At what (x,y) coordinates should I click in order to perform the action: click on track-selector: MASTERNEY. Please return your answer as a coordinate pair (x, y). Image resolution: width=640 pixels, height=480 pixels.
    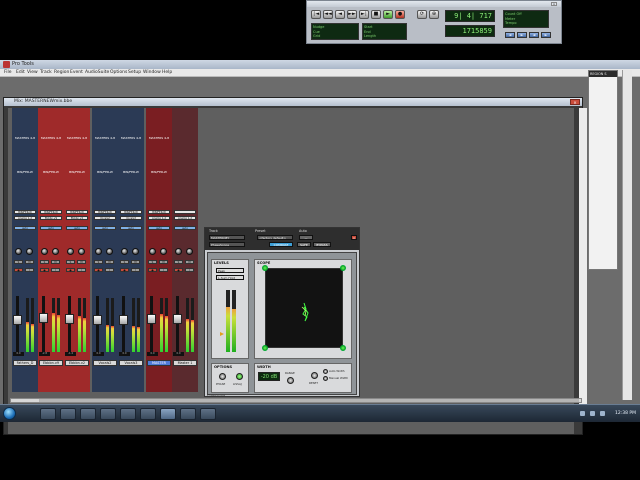
    Looking at the image, I should click on (227, 237).